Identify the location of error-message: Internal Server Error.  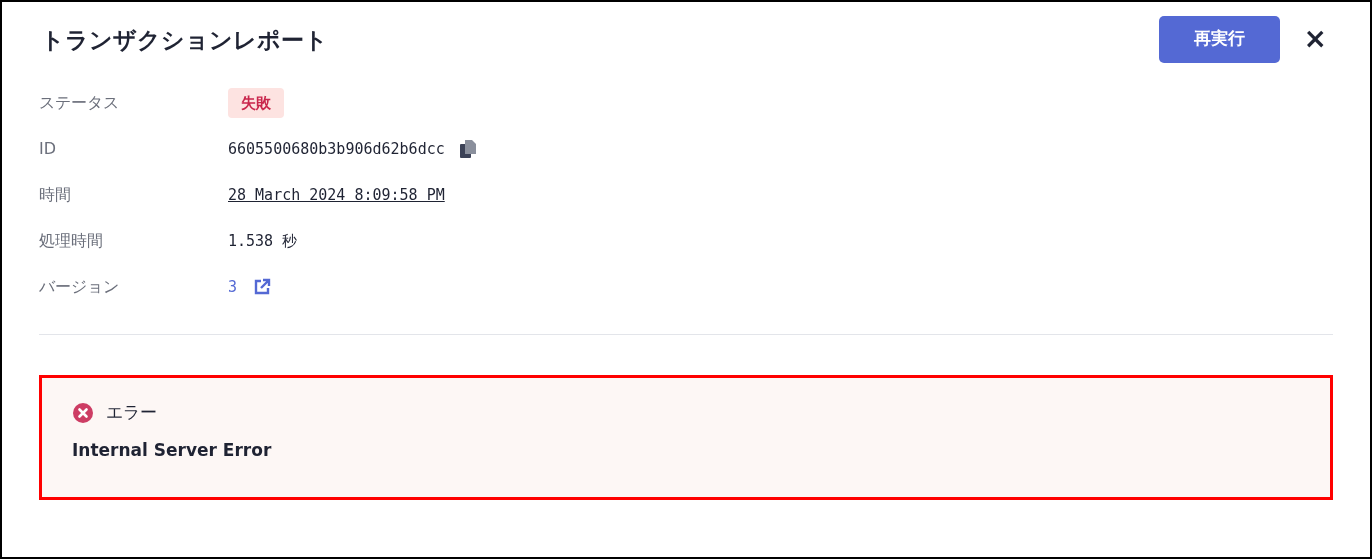
(172, 450).